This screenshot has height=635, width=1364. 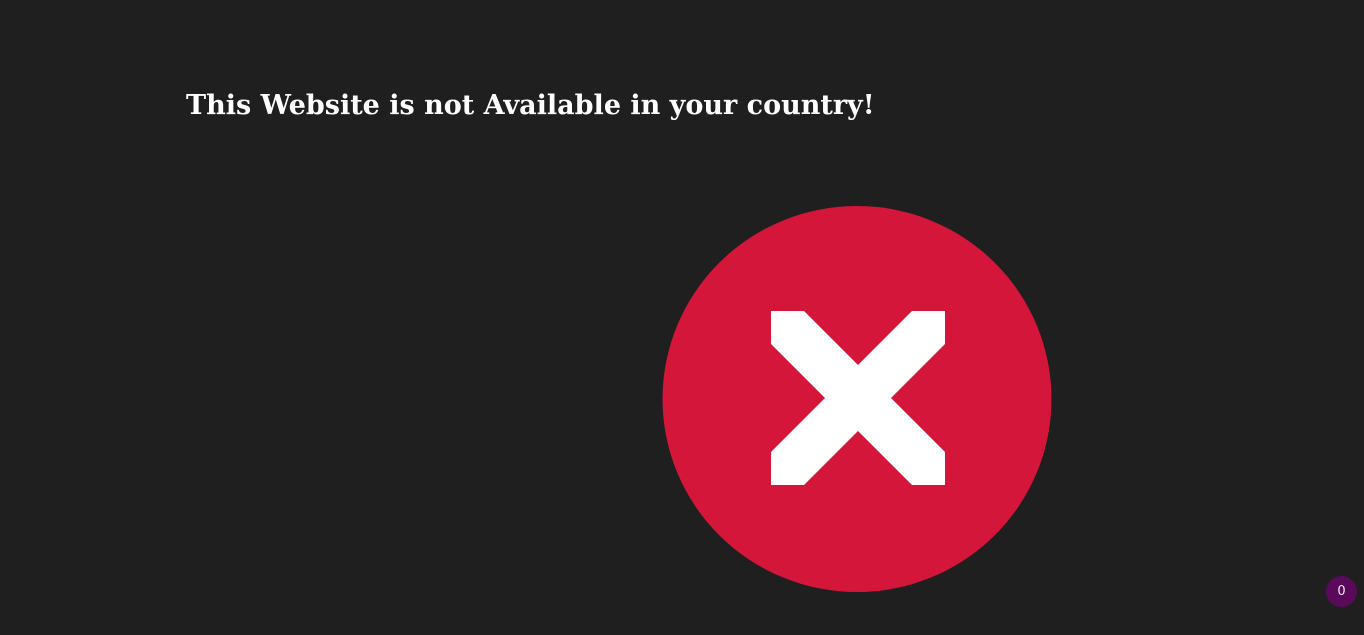 What do you see at coordinates (1341, 591) in the screenshot?
I see `counter-badge: 0` at bounding box center [1341, 591].